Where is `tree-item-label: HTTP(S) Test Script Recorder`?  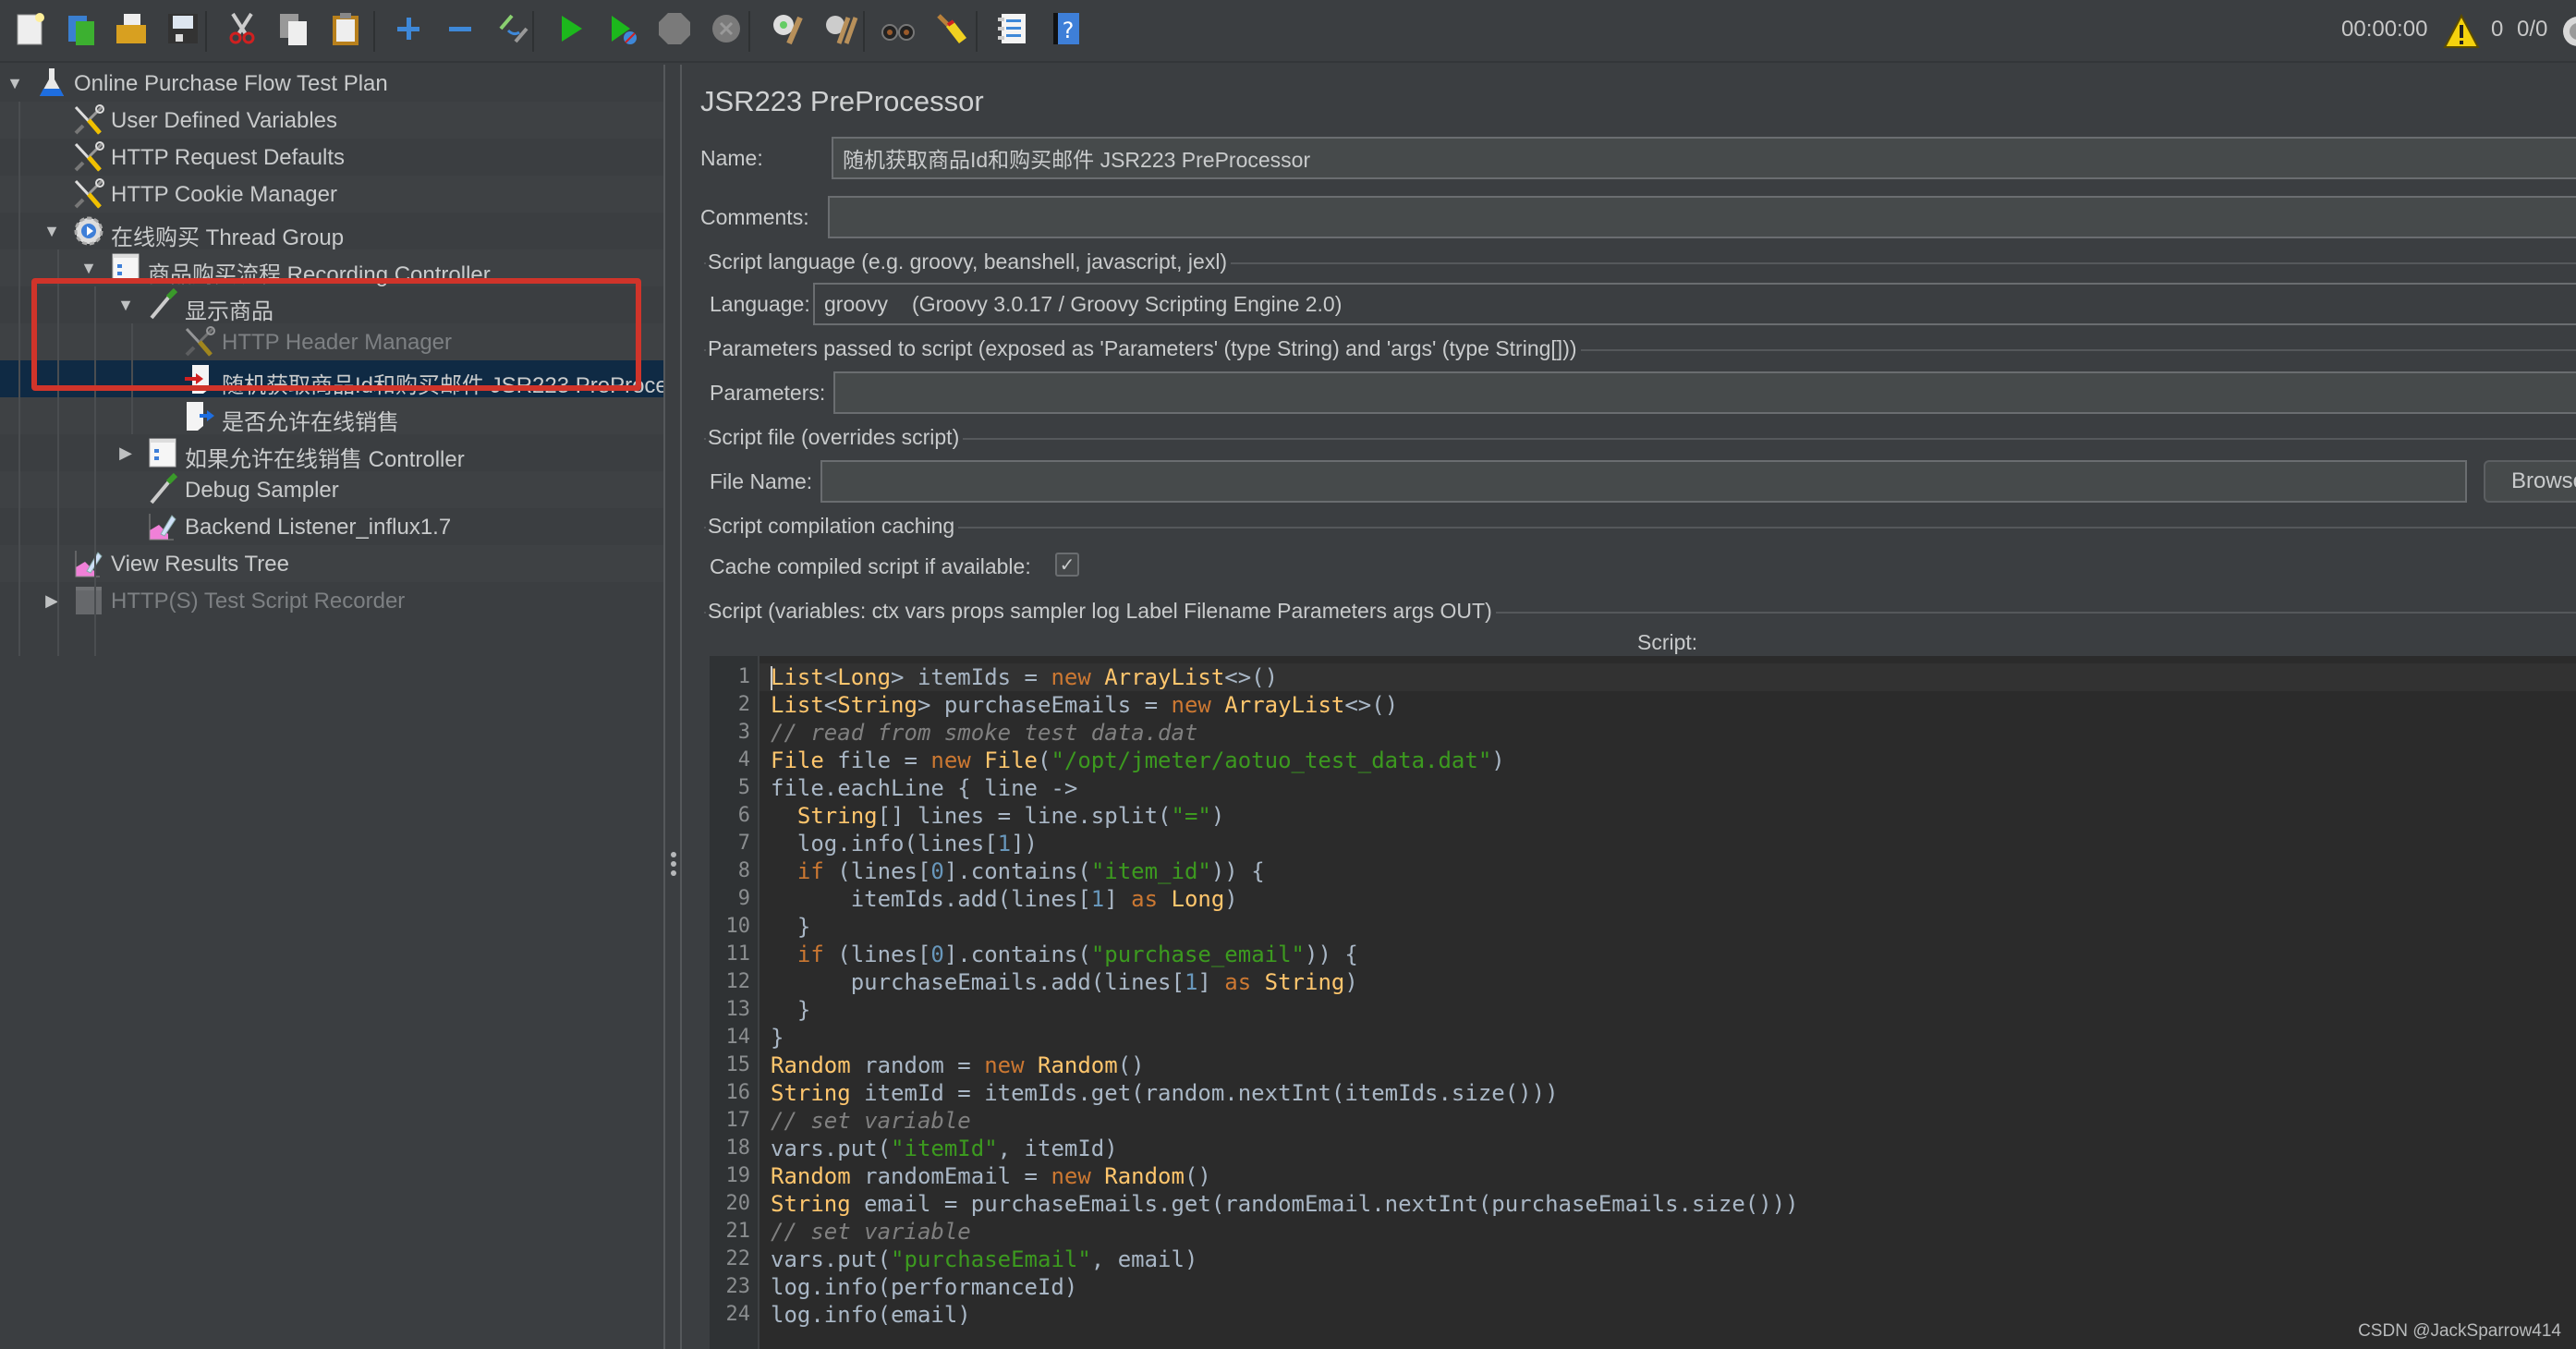
tree-item-label: HTTP(S) Test Script Recorder is located at coordinates (258, 601).